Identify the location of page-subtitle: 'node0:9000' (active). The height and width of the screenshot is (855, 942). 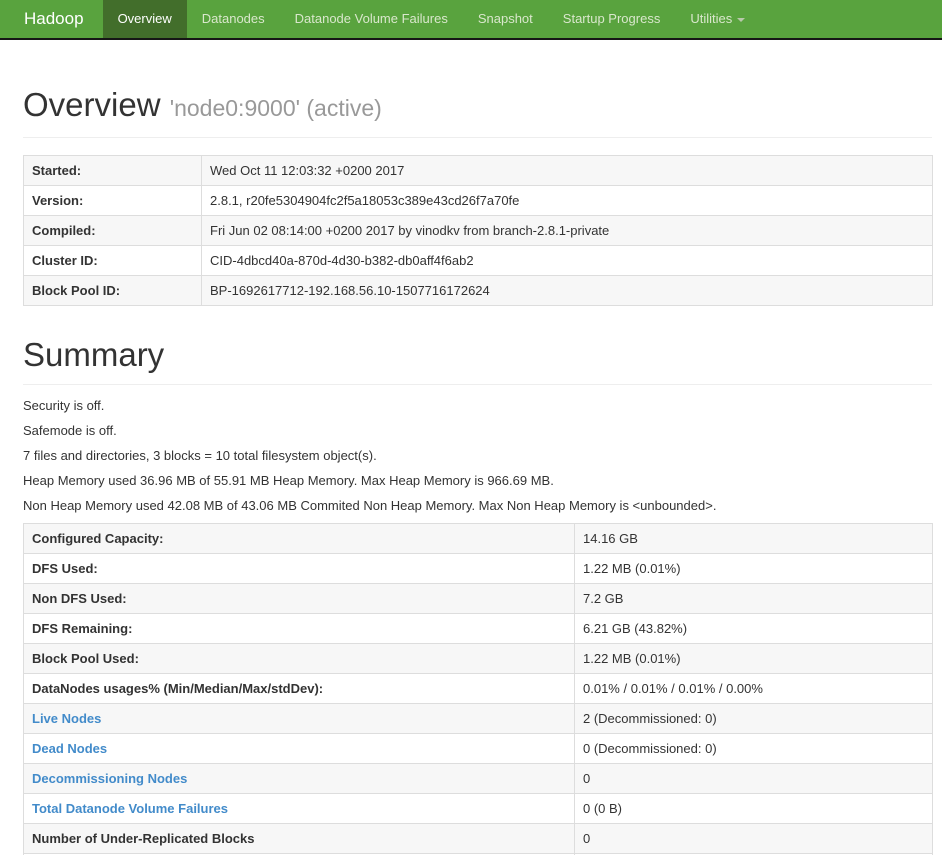
(275, 108).